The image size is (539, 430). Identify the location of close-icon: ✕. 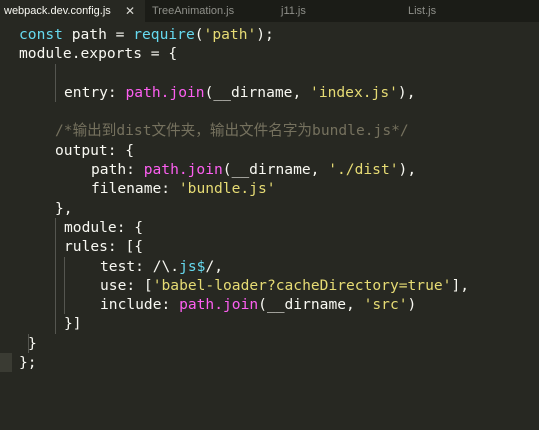
(130, 11).